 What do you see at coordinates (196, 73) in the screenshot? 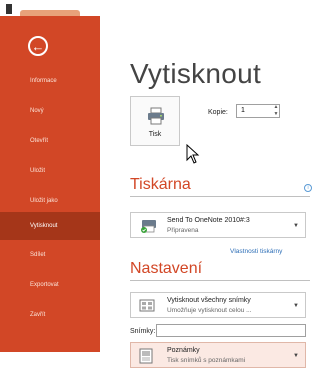
I see `page-title: Vytisknout` at bounding box center [196, 73].